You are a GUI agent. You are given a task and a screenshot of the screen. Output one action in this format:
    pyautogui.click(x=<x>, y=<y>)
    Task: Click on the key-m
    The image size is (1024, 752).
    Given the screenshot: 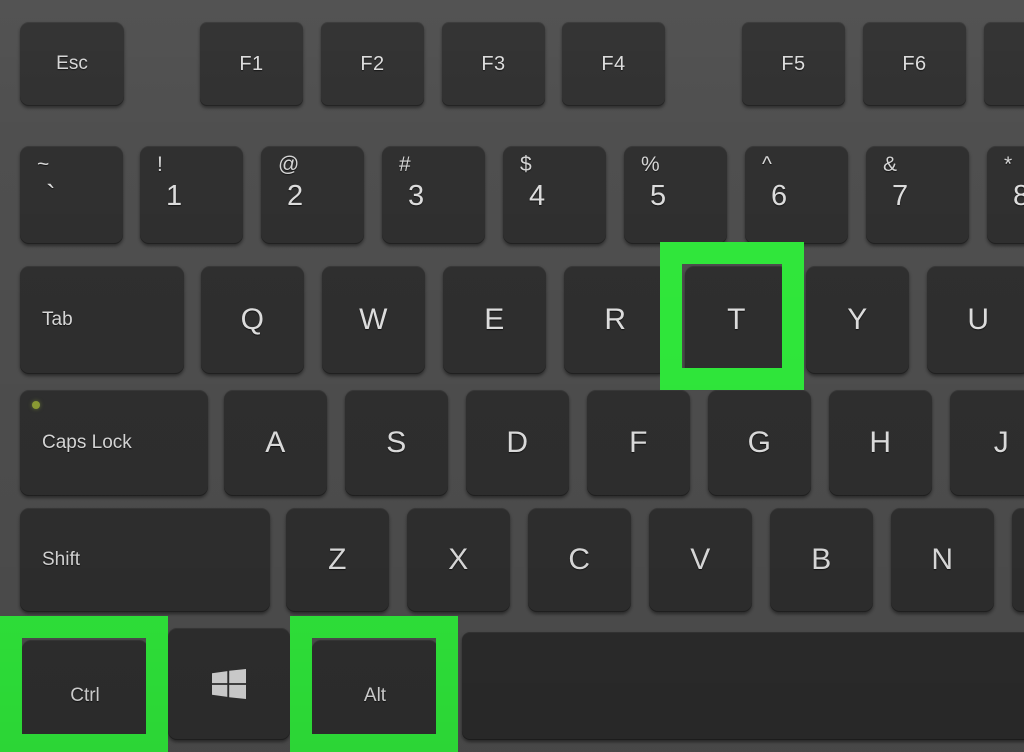 What is the action you would take?
    pyautogui.click(x=1018, y=560)
    